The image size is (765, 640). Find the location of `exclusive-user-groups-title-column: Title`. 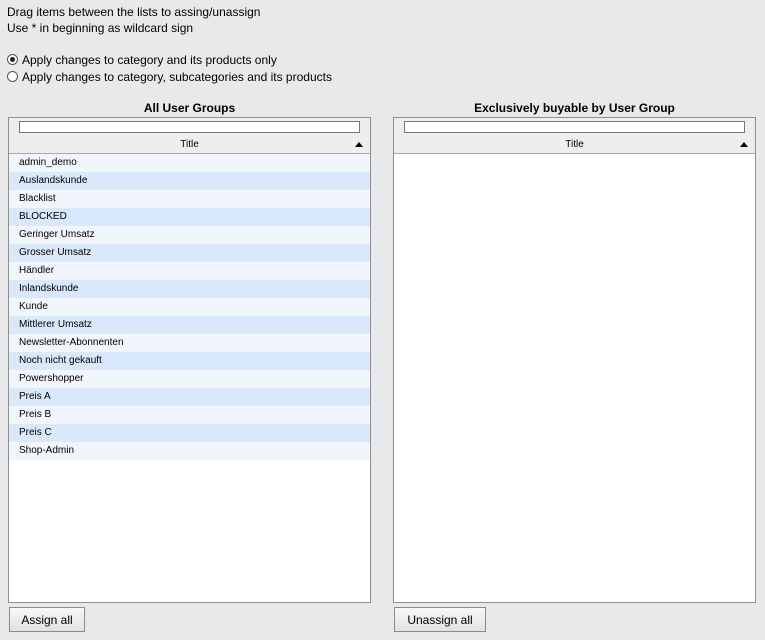

exclusive-user-groups-title-column: Title is located at coordinates (574, 145).